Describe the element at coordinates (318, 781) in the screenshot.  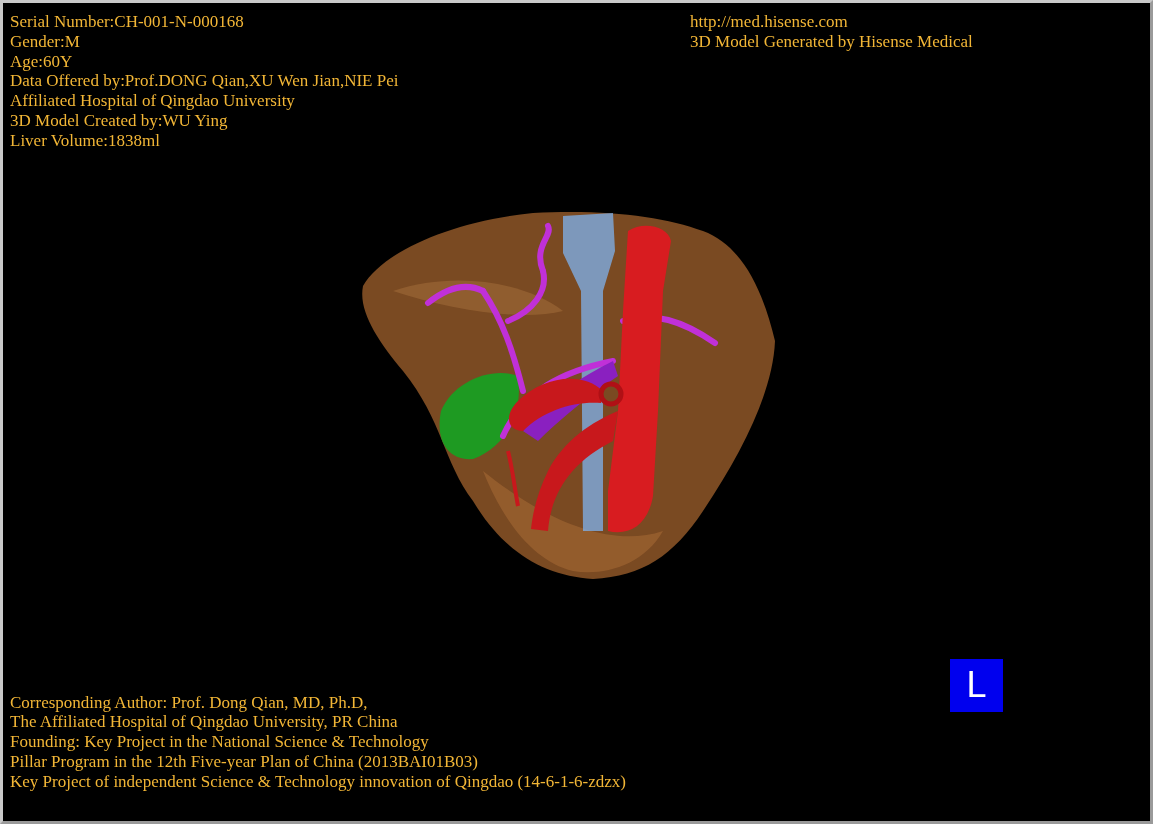
I see `credit-text: Key Project of independent Science & Technology innovation of Qingdao (14-6-1-6-zdzx)` at that location.